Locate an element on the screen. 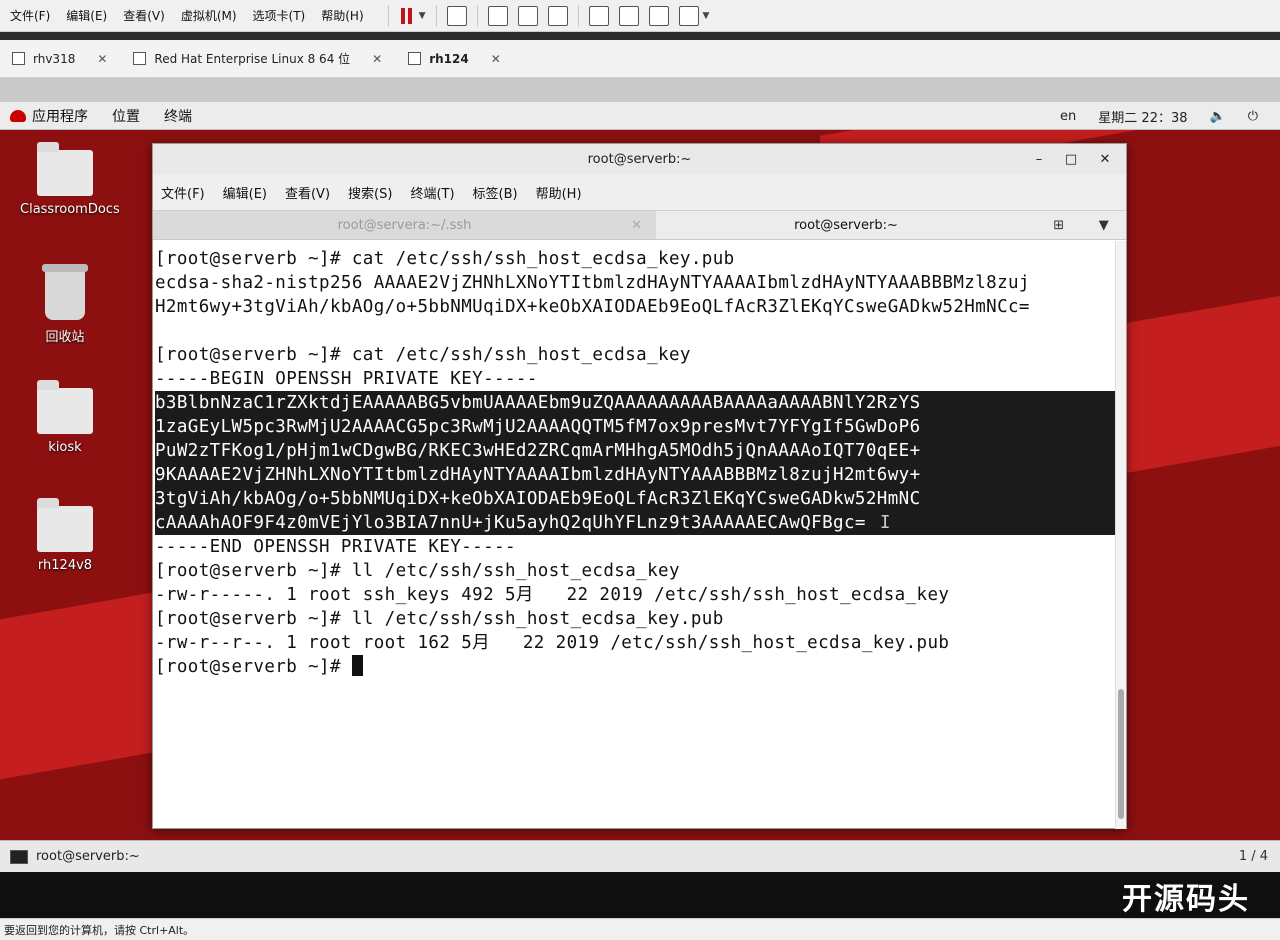  terminal-tab-bar: root@servera:~/.ssh ✕ root@serverb:~ ⊞ ▼ is located at coordinates (639, 225).